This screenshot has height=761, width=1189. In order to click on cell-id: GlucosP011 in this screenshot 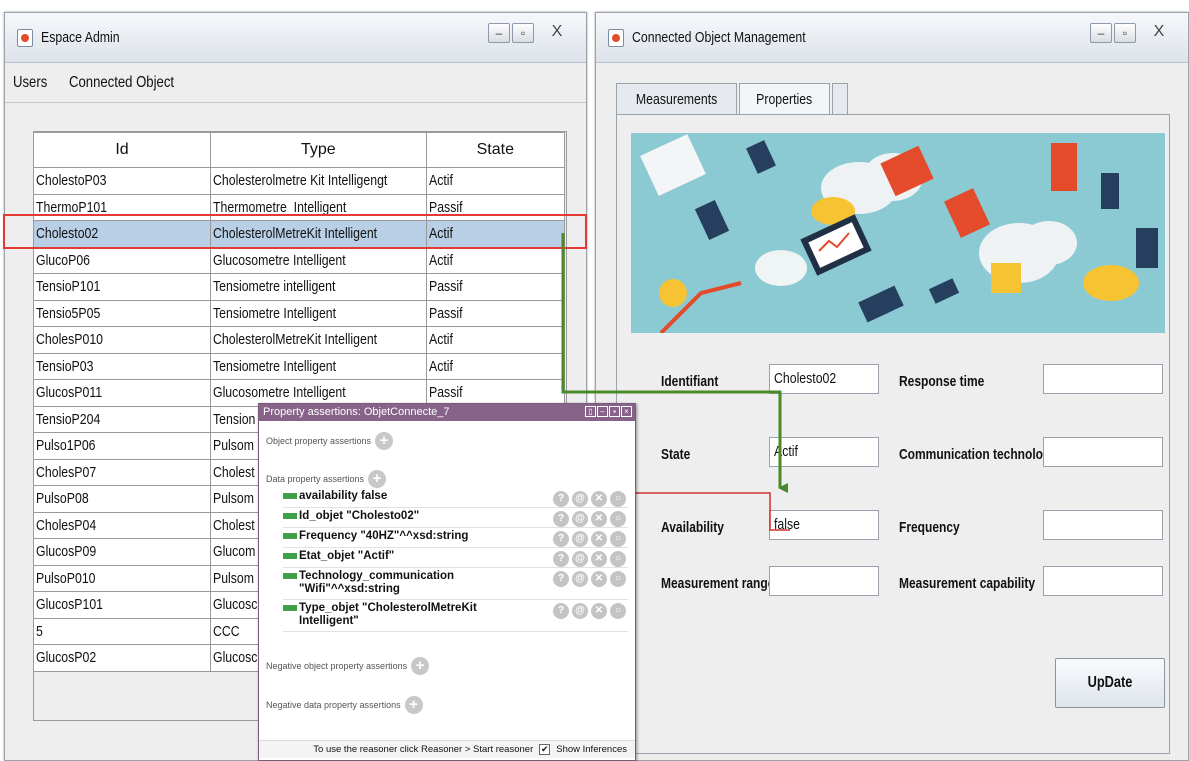, I will do `click(122, 393)`.